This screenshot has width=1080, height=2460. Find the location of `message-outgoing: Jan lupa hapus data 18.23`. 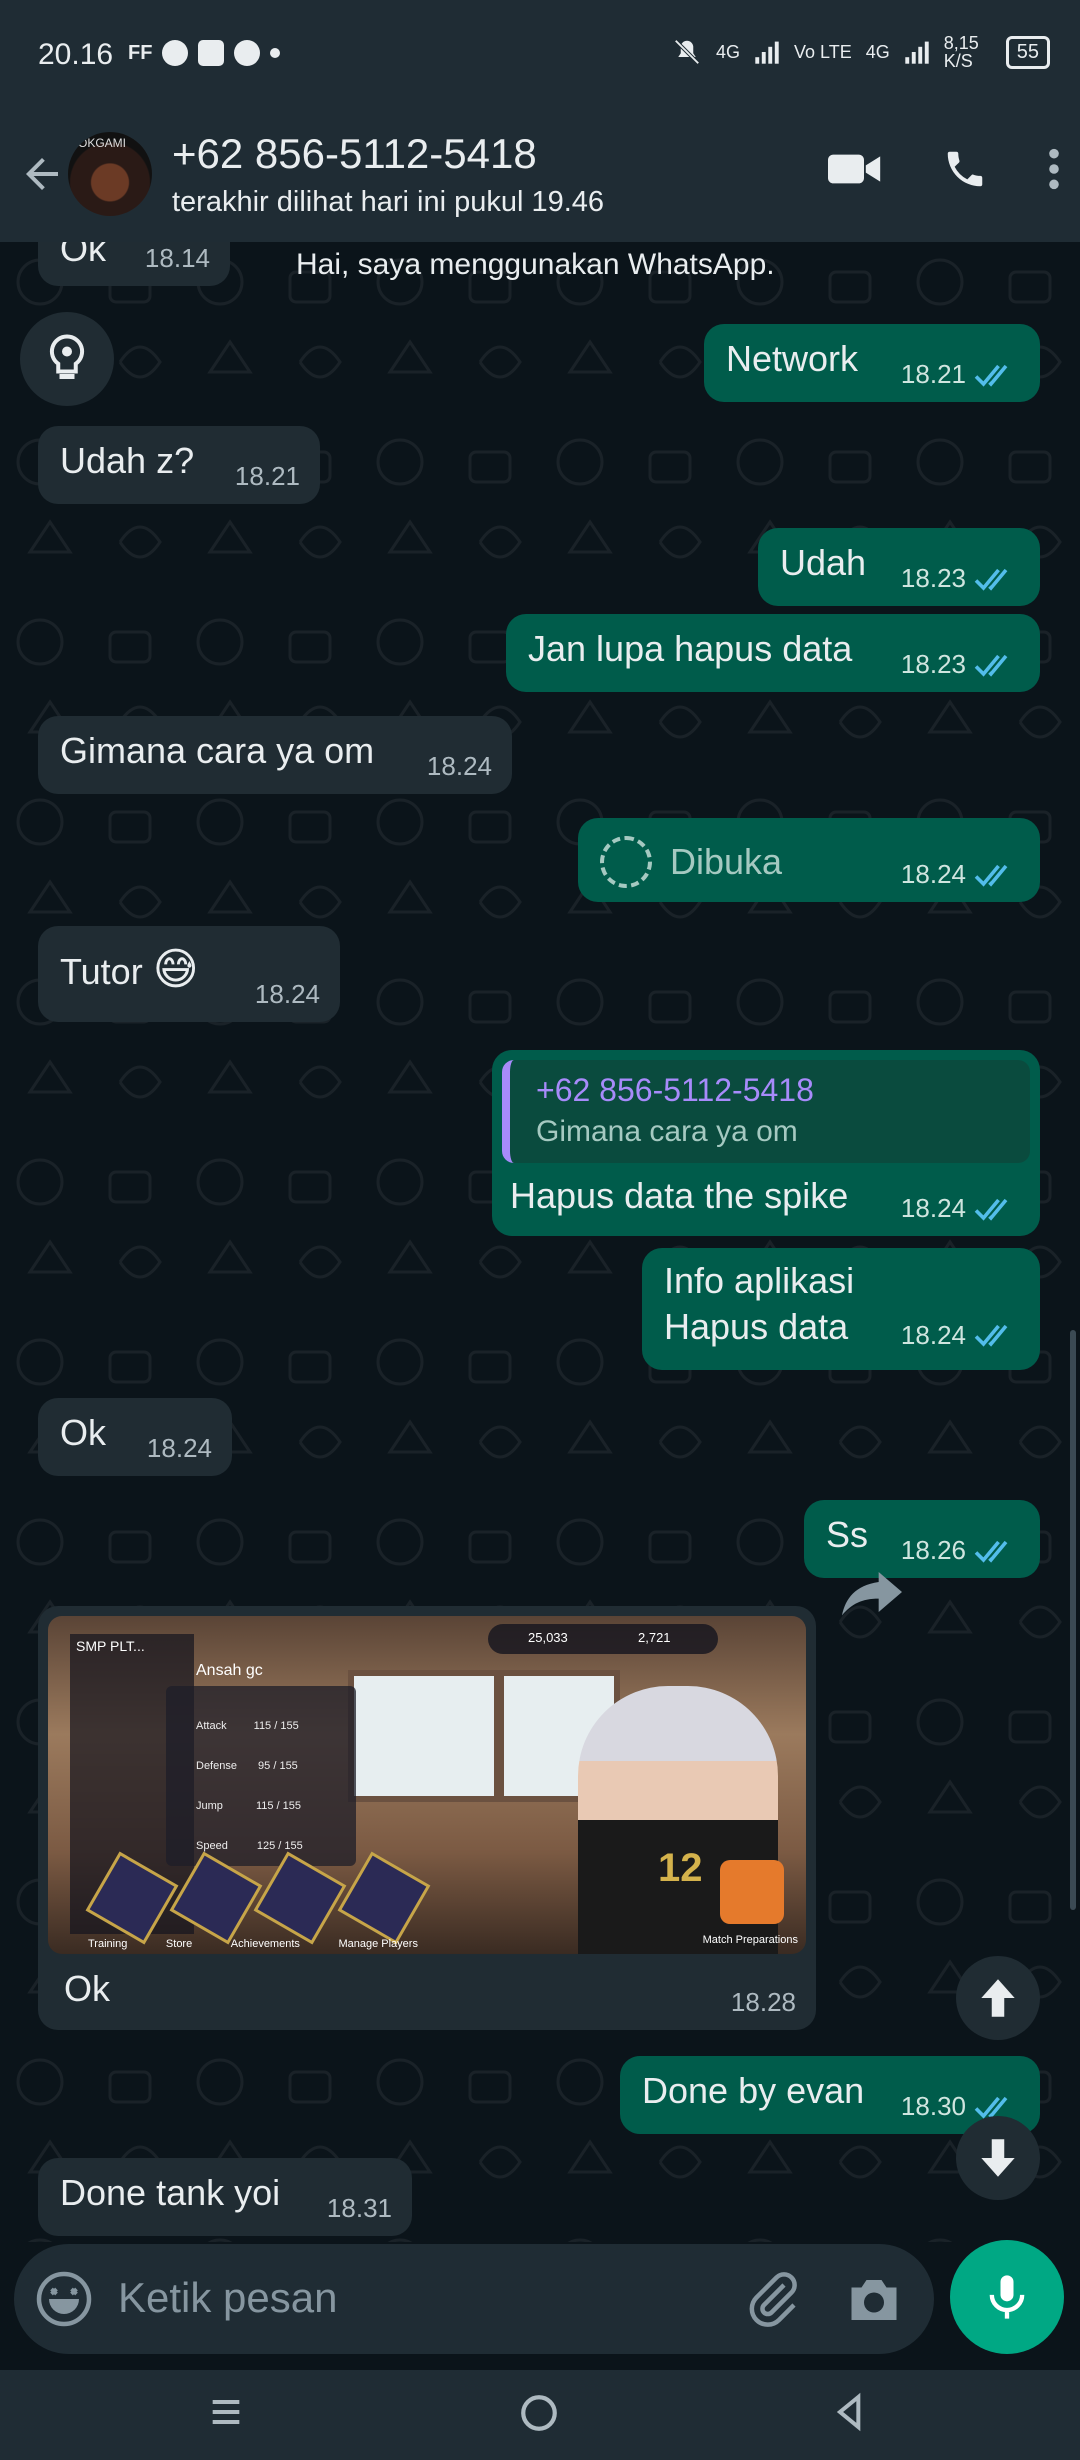

message-outgoing: Jan lupa hapus data 18.23 is located at coordinates (773, 653).